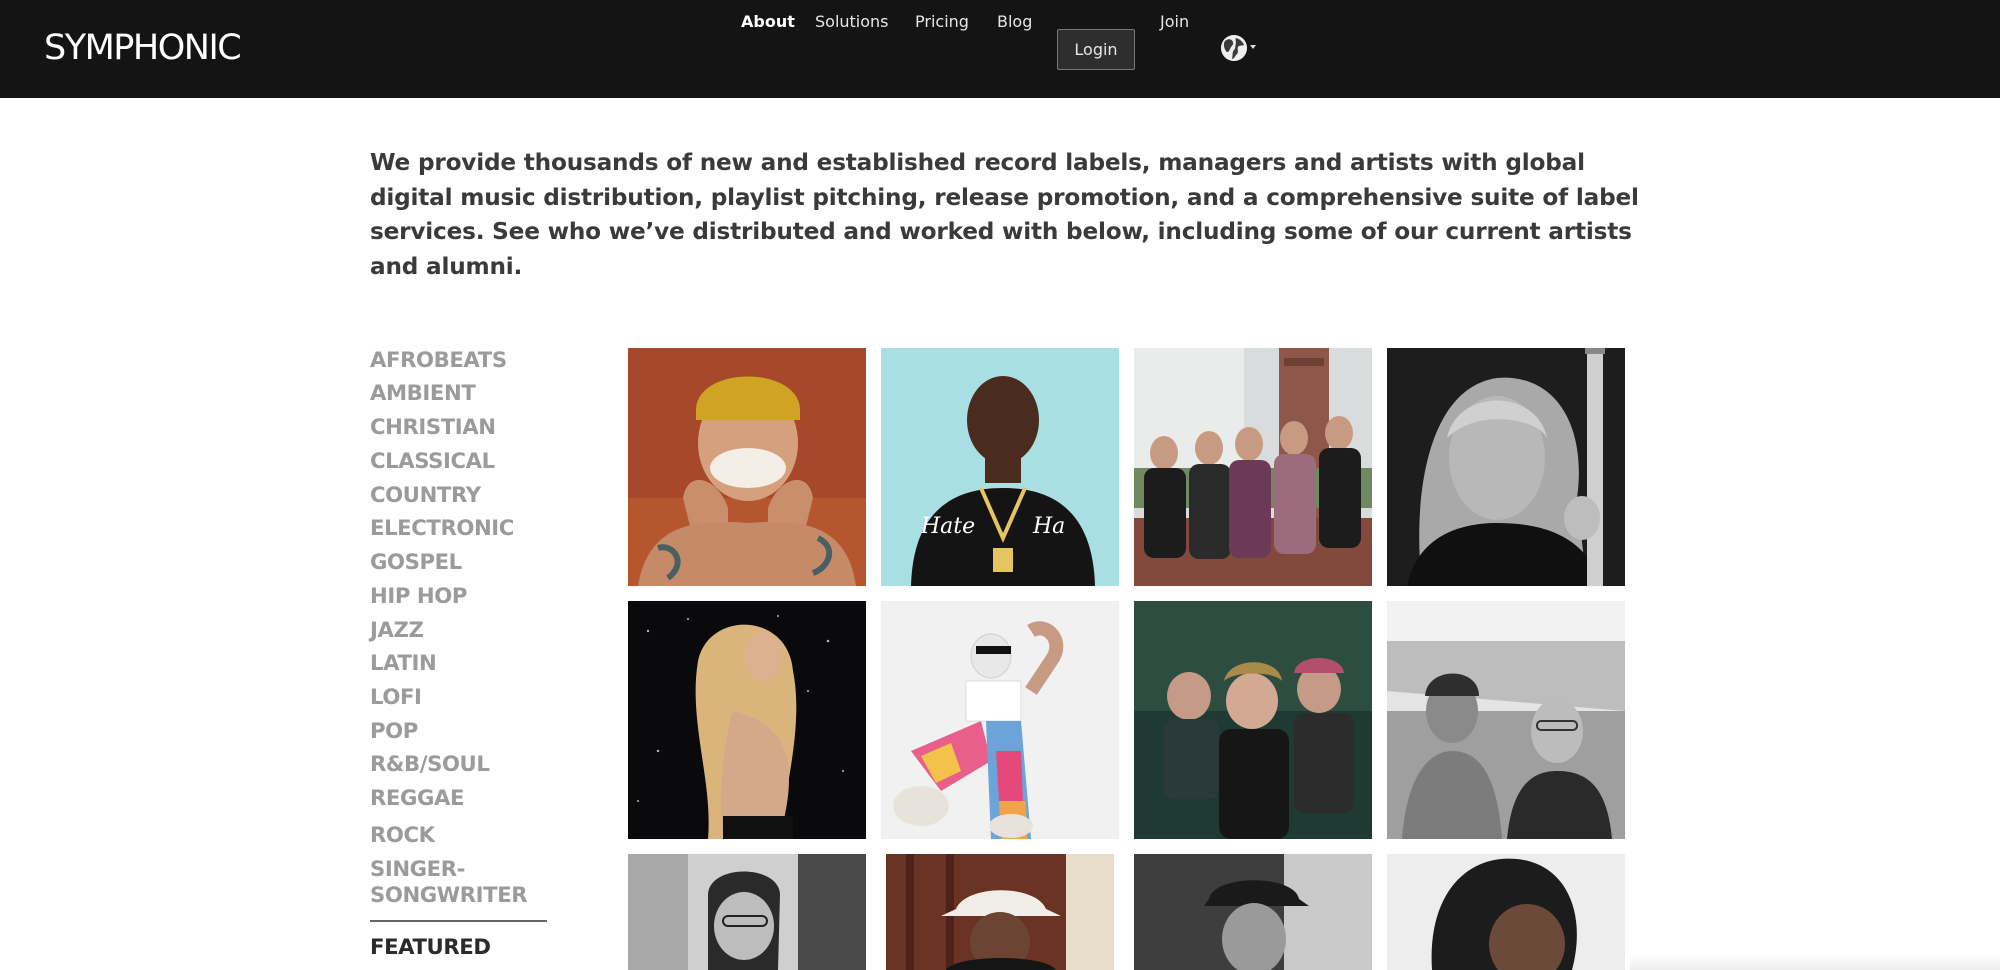 The image size is (2000, 970). Describe the element at coordinates (1815, 962) in the screenshot. I see `bottom-edge-shade` at that location.